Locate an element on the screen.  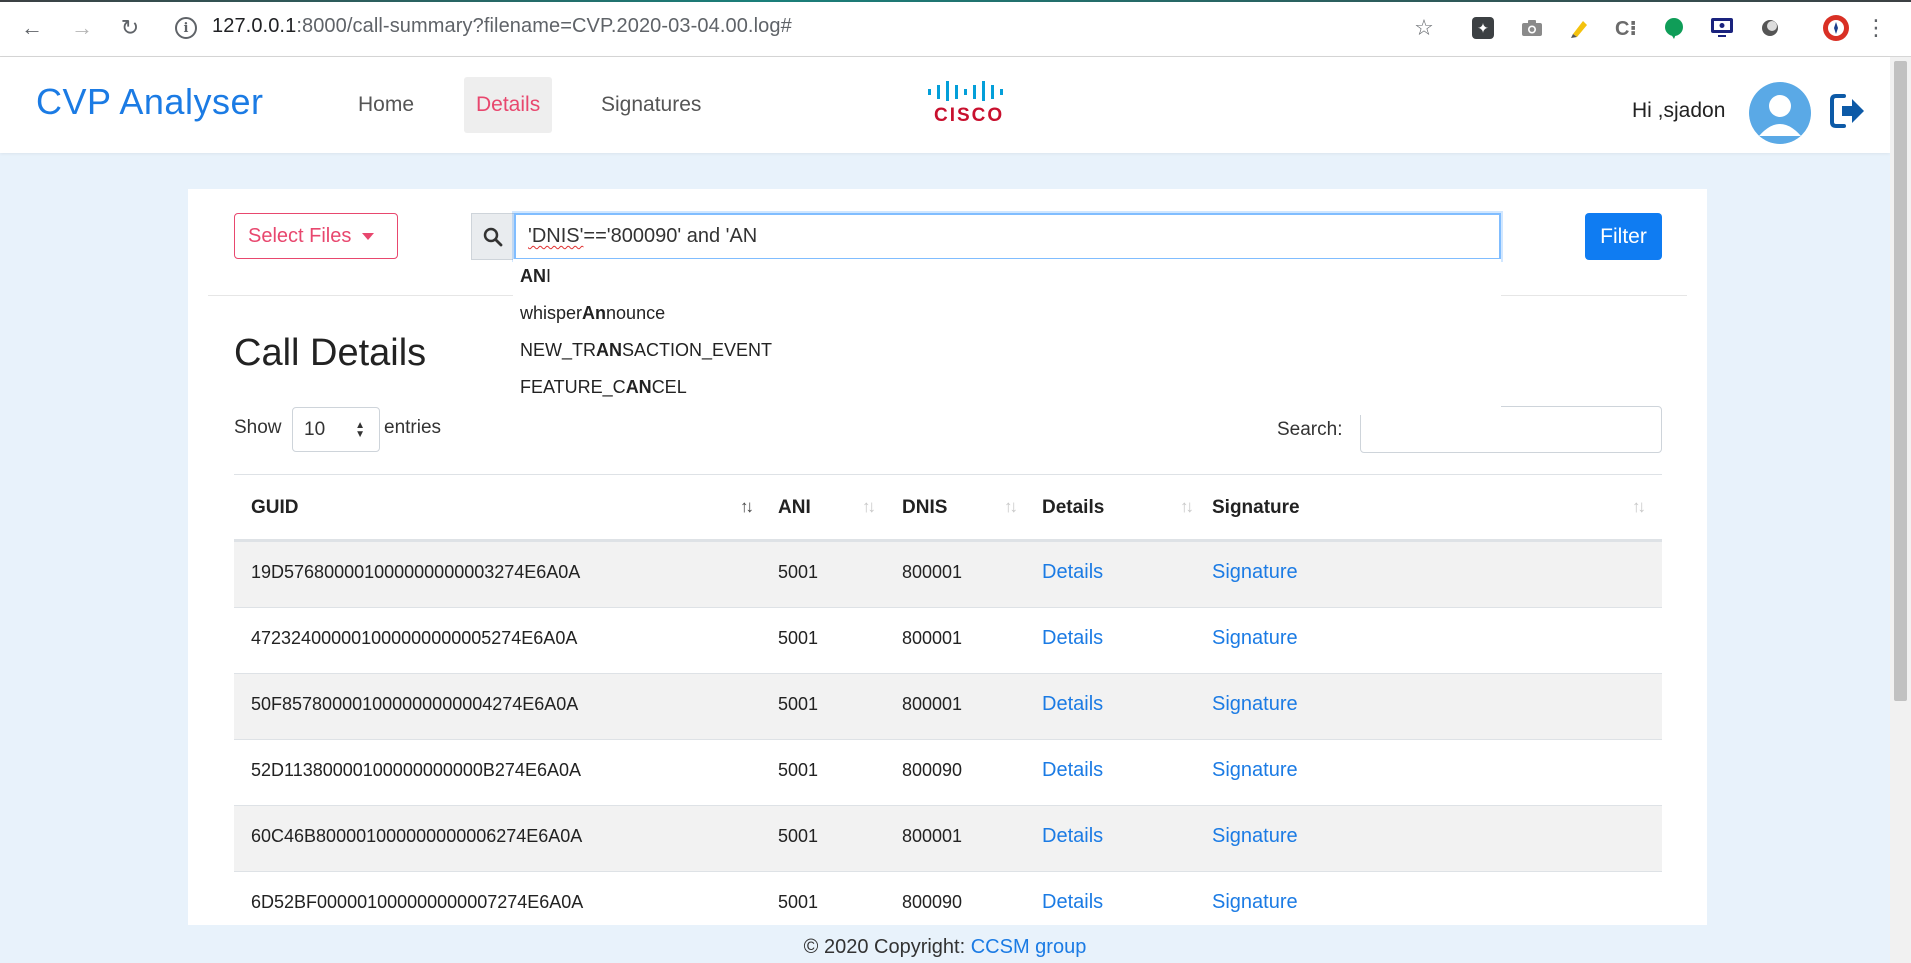
caret-down-icon is located at coordinates (368, 236).